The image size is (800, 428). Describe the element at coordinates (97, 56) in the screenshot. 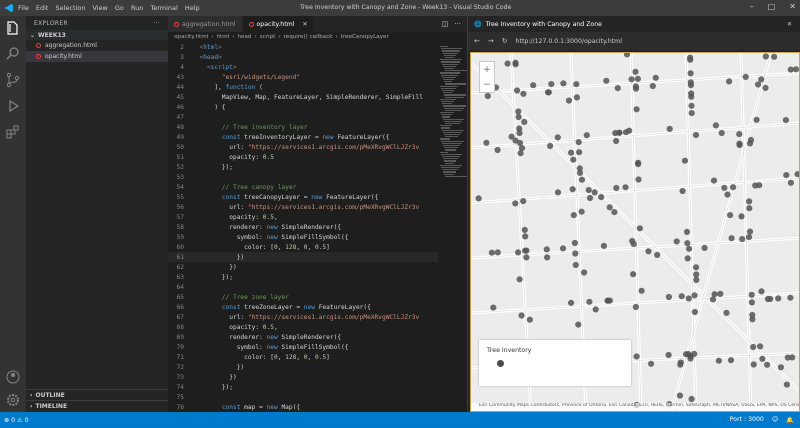

I see `file-opacity: opacity.html` at that location.